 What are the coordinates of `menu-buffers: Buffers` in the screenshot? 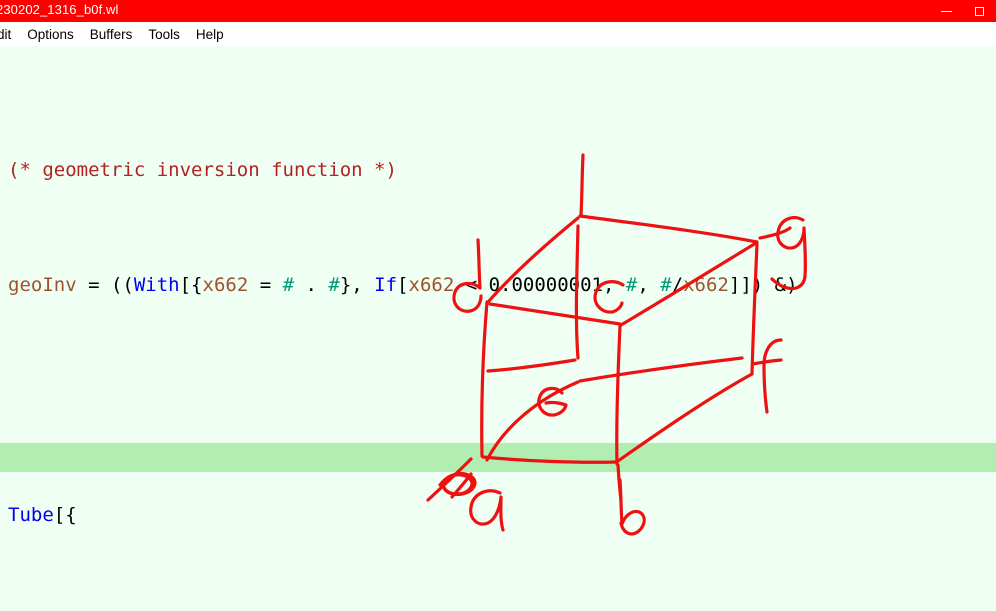 It's located at (111, 34).